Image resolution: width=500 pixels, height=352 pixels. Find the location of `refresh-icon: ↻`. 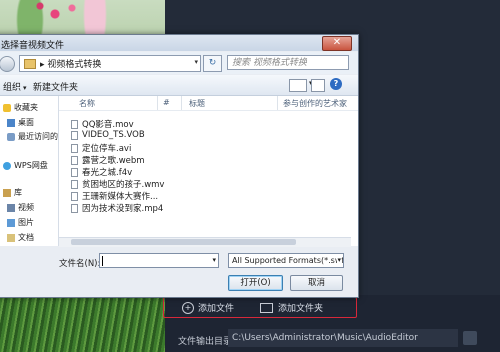

refresh-icon: ↻ is located at coordinates (212, 63).